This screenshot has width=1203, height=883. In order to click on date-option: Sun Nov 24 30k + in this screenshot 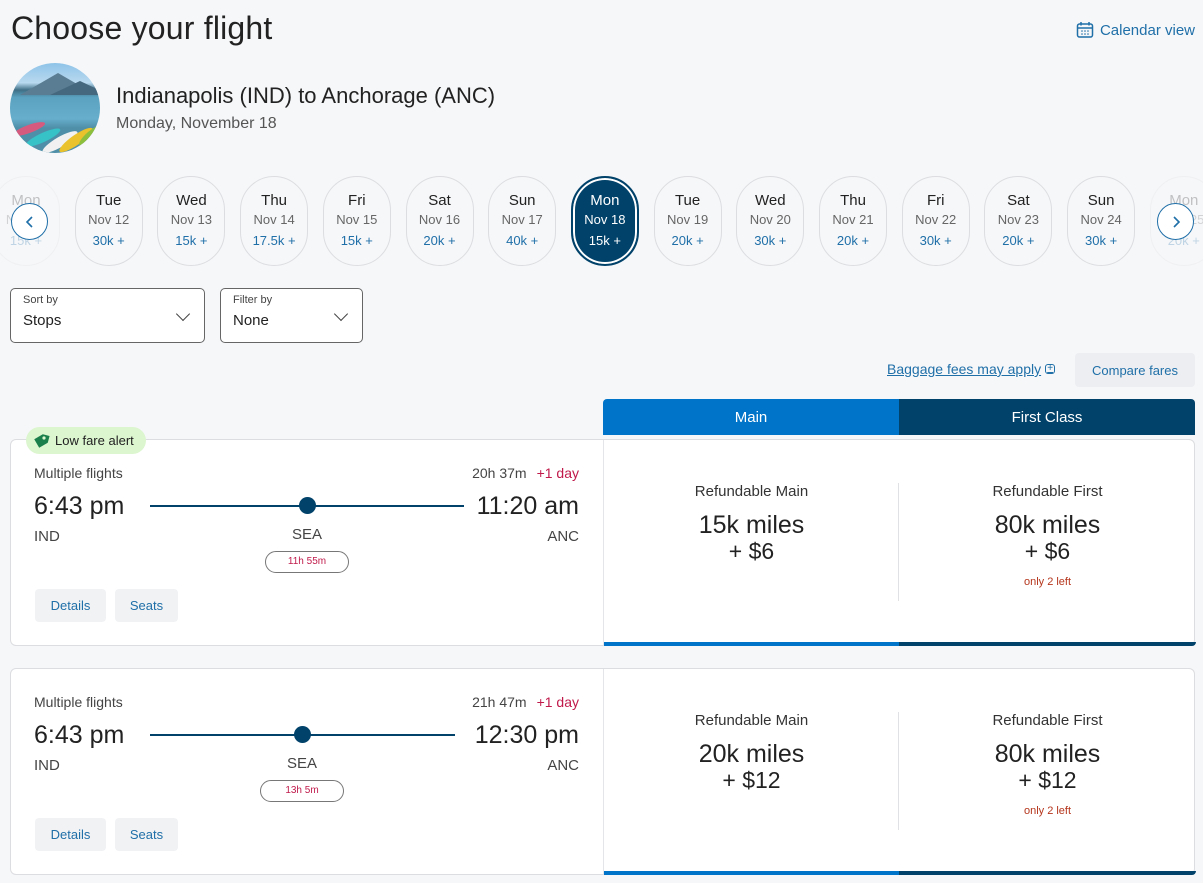, I will do `click(1101, 221)`.